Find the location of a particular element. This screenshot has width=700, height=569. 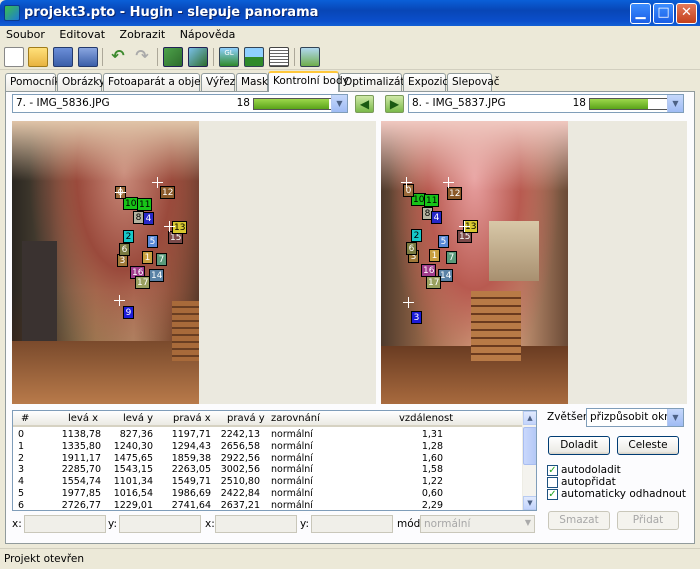

menu-soubor: Soubor is located at coordinates (25, 33).